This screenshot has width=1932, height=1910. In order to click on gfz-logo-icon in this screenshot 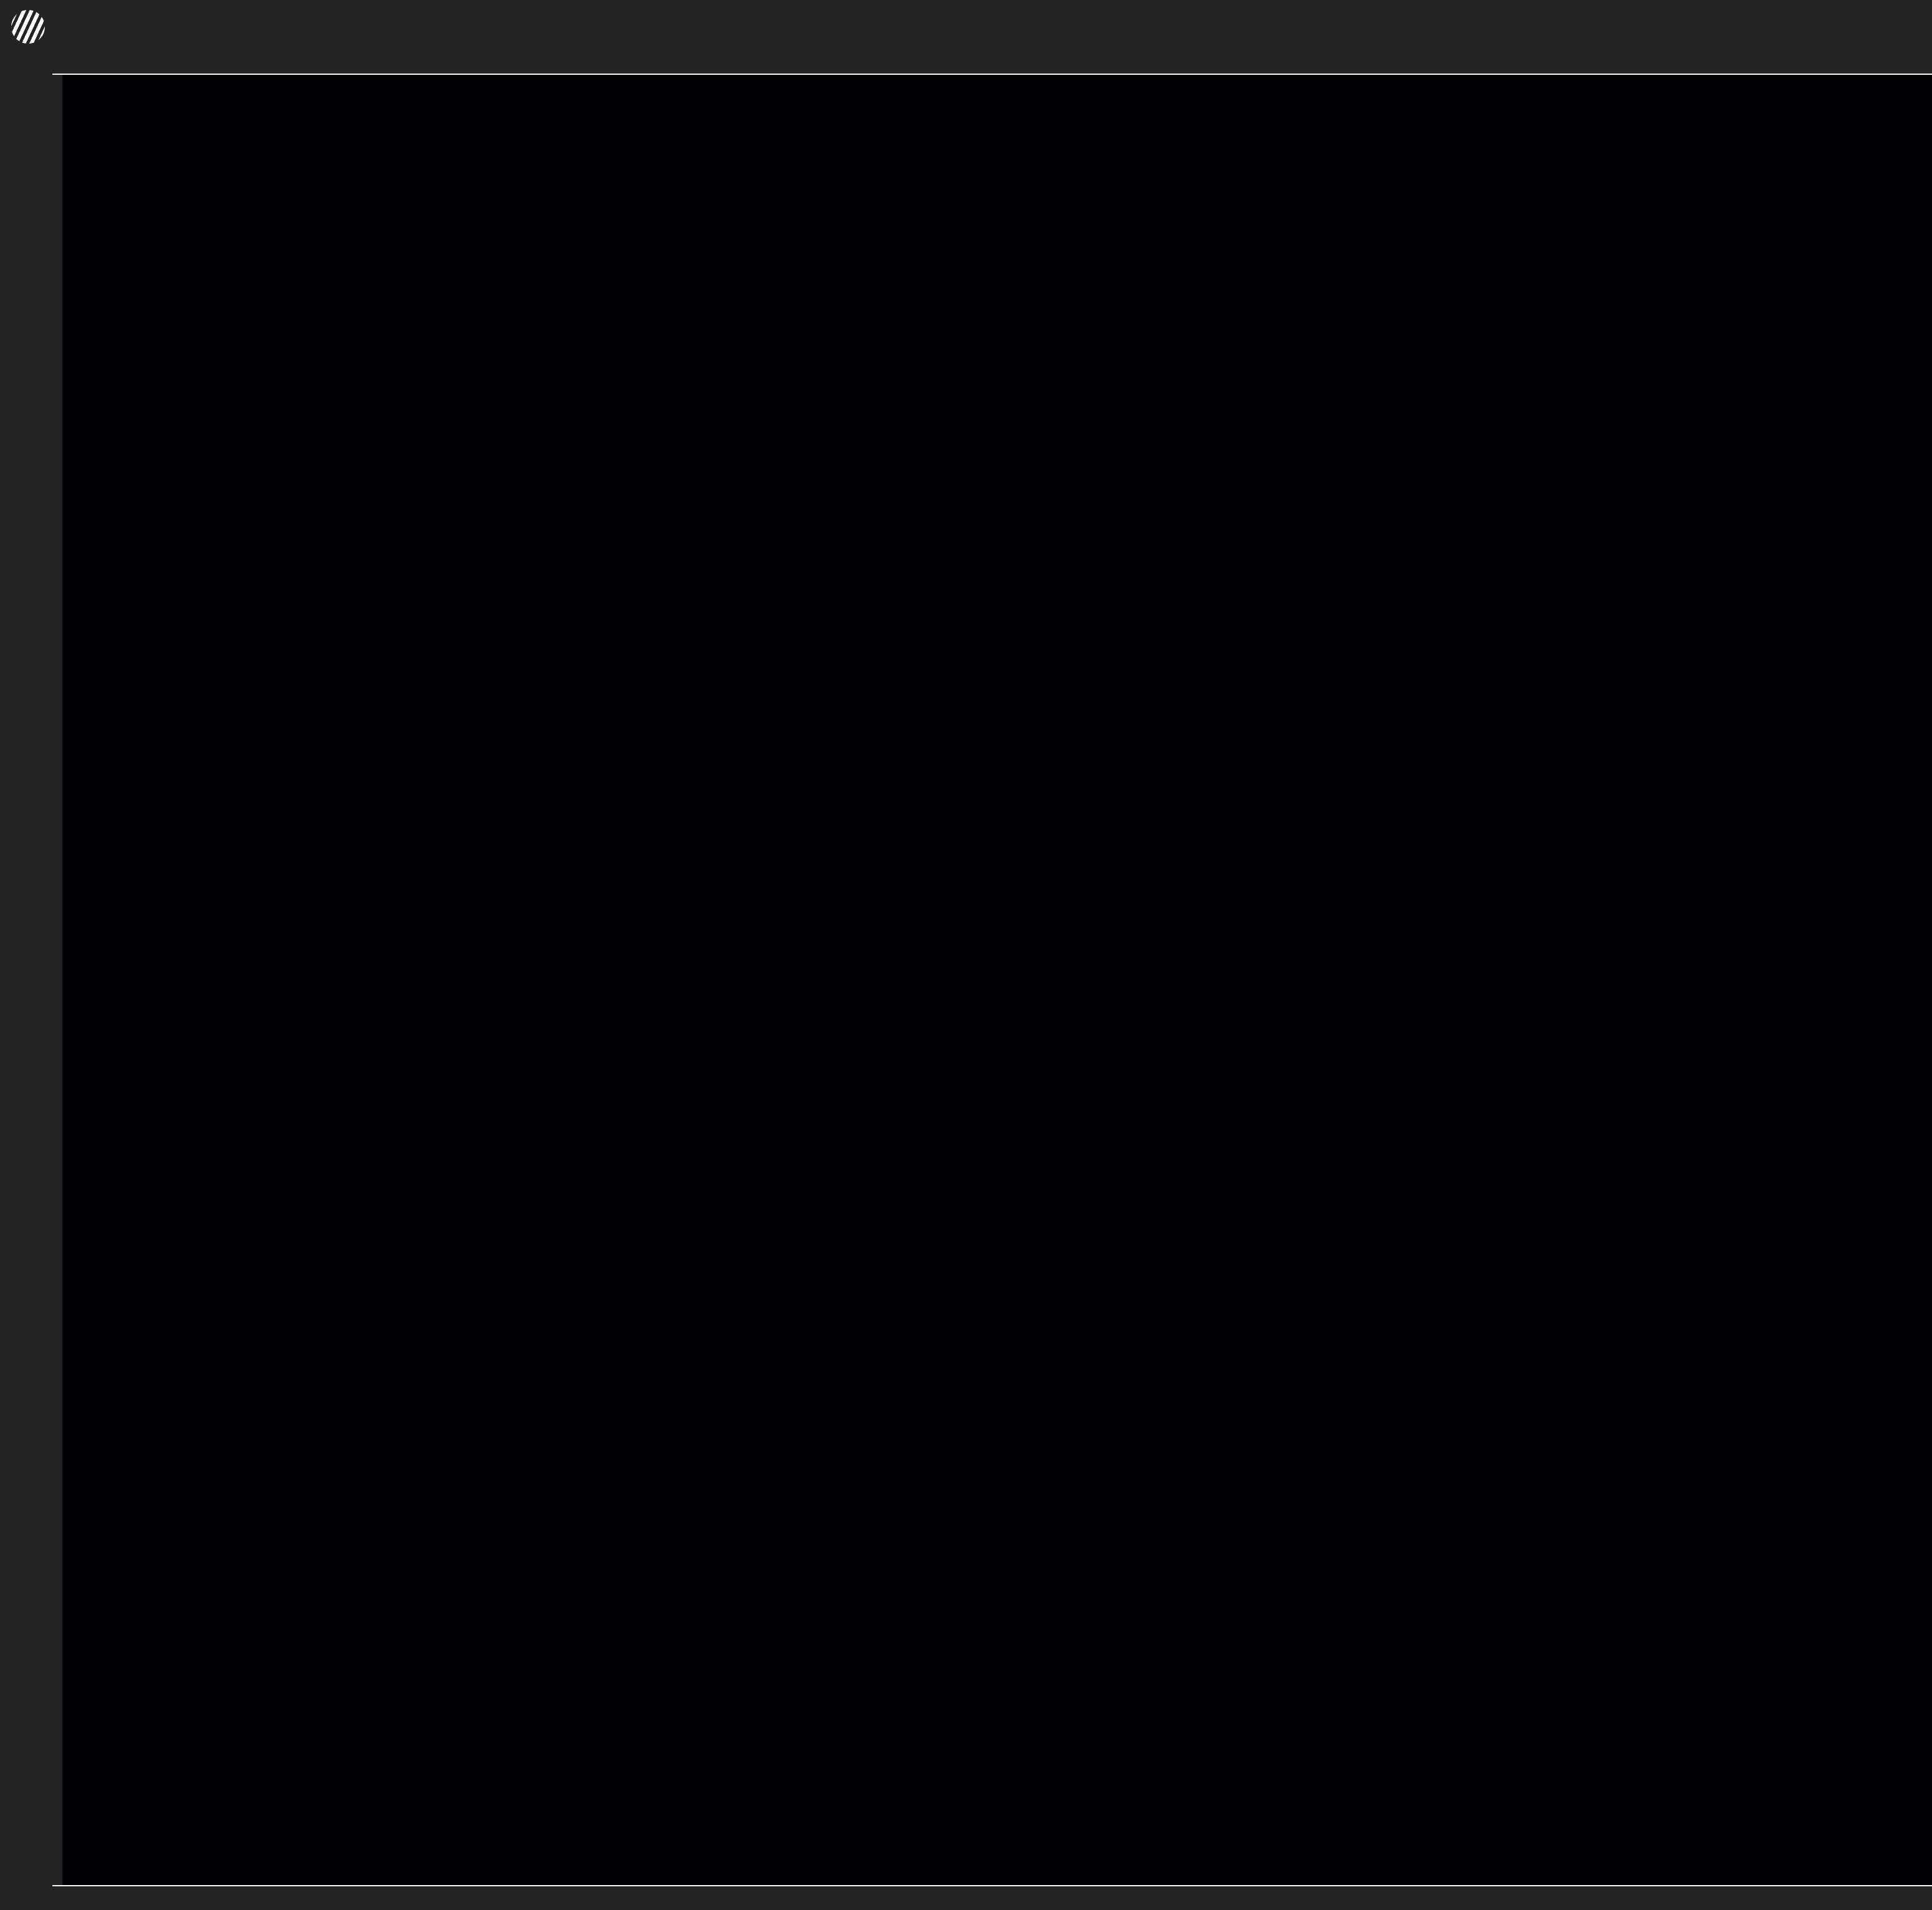, I will do `click(28, 27)`.